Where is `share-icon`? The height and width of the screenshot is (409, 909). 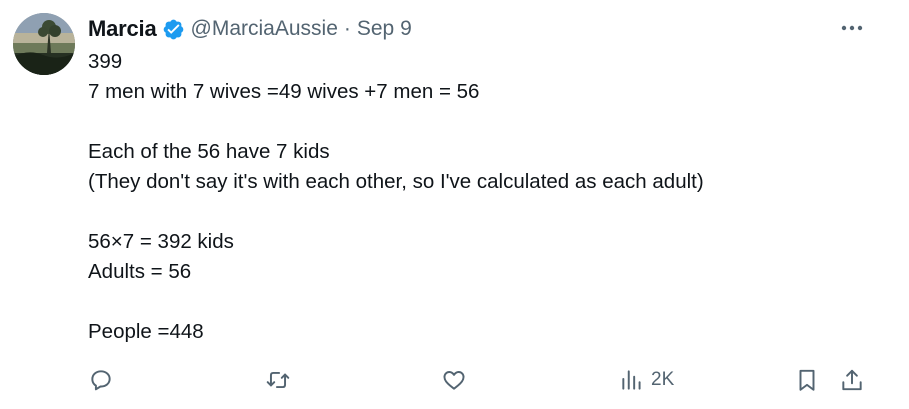 share-icon is located at coordinates (852, 380).